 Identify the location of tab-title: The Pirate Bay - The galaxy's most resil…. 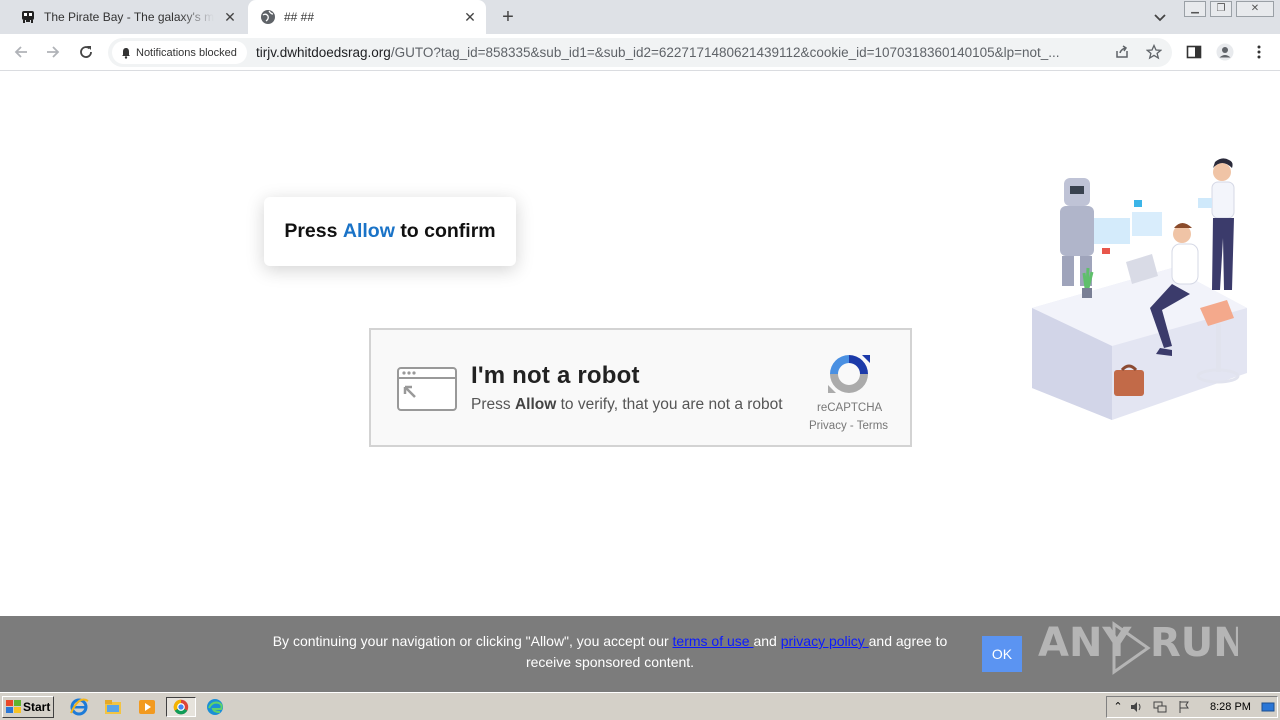
(129, 17).